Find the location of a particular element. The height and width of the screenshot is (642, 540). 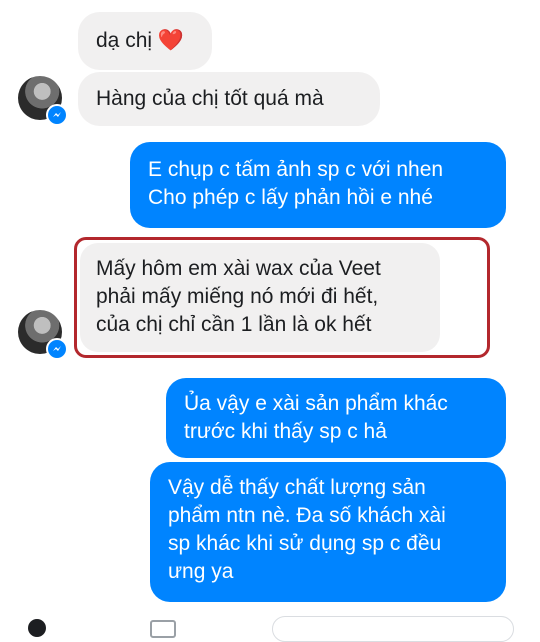

camera-icon is located at coordinates (37, 628).